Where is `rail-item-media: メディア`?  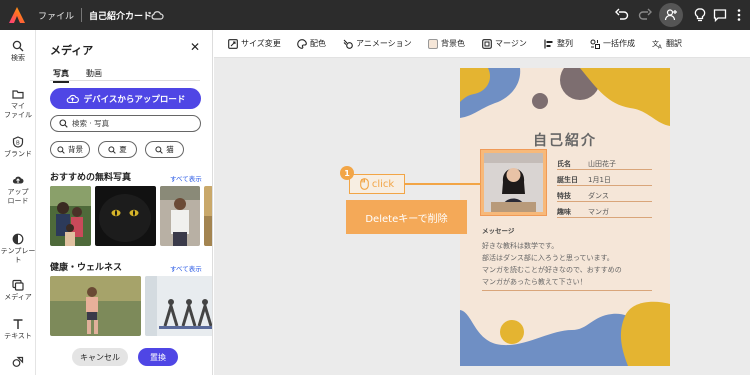 rail-item-media: メディア is located at coordinates (18, 290).